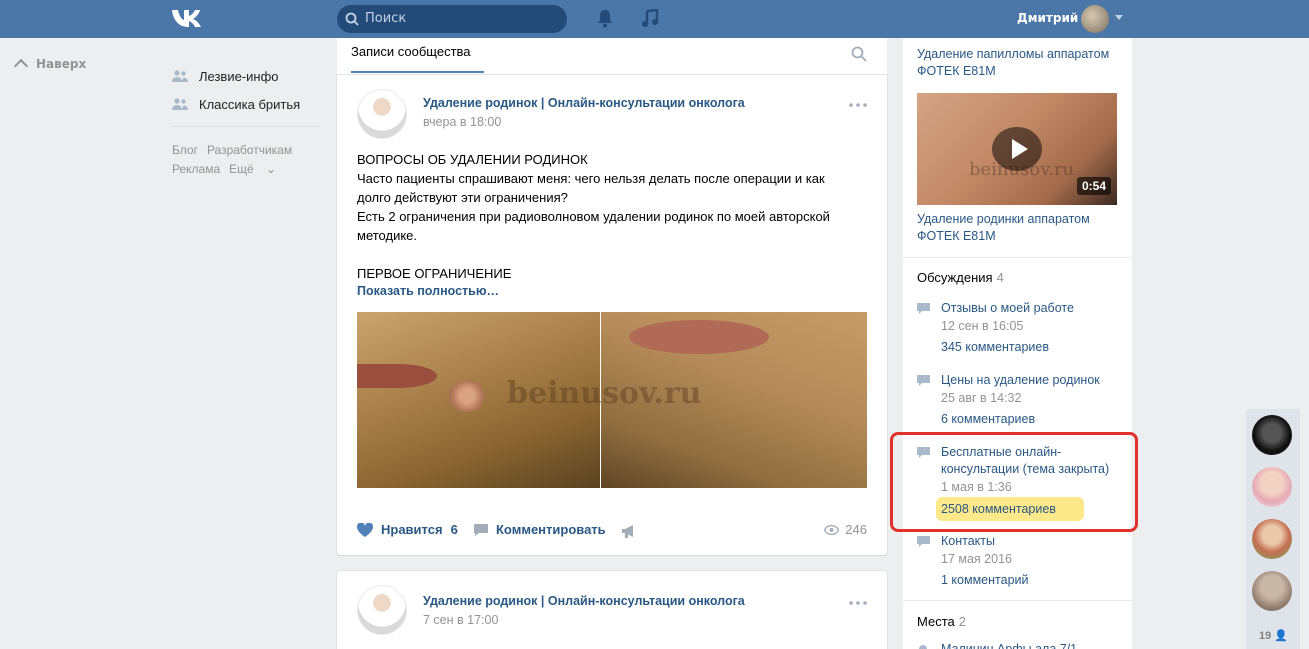  What do you see at coordinates (1034, 380) in the screenshot?
I see `discussion-title: Цены на удаление родинок` at bounding box center [1034, 380].